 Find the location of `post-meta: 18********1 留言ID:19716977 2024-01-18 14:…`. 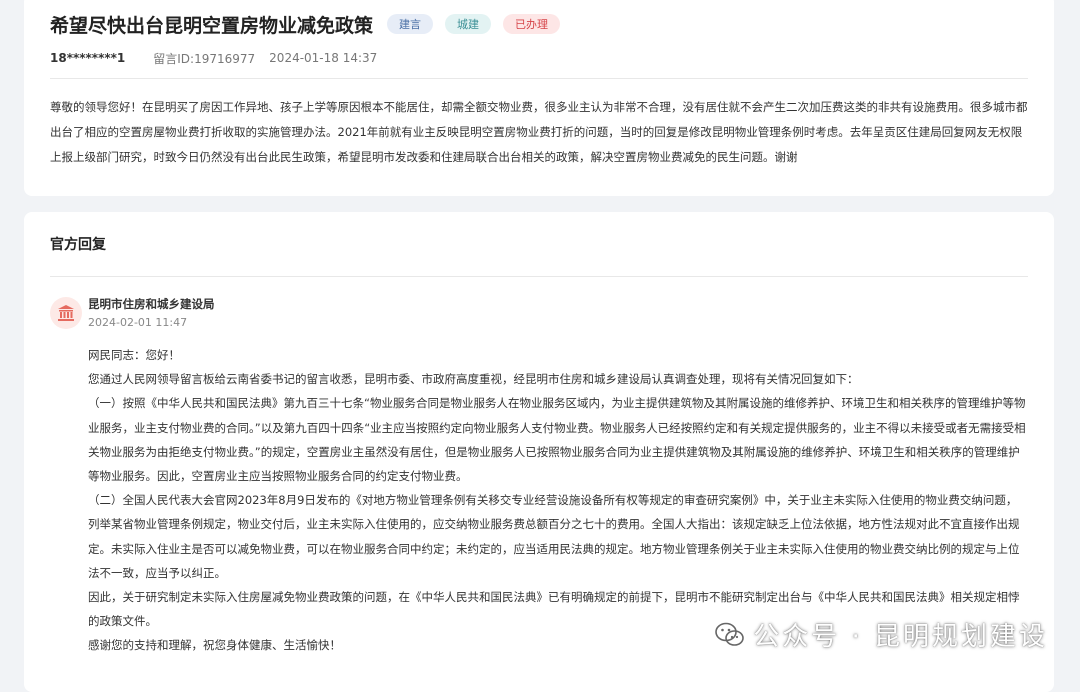

post-meta: 18********1 留言ID:19716977 2024-01-18 14:… is located at coordinates (539, 58).